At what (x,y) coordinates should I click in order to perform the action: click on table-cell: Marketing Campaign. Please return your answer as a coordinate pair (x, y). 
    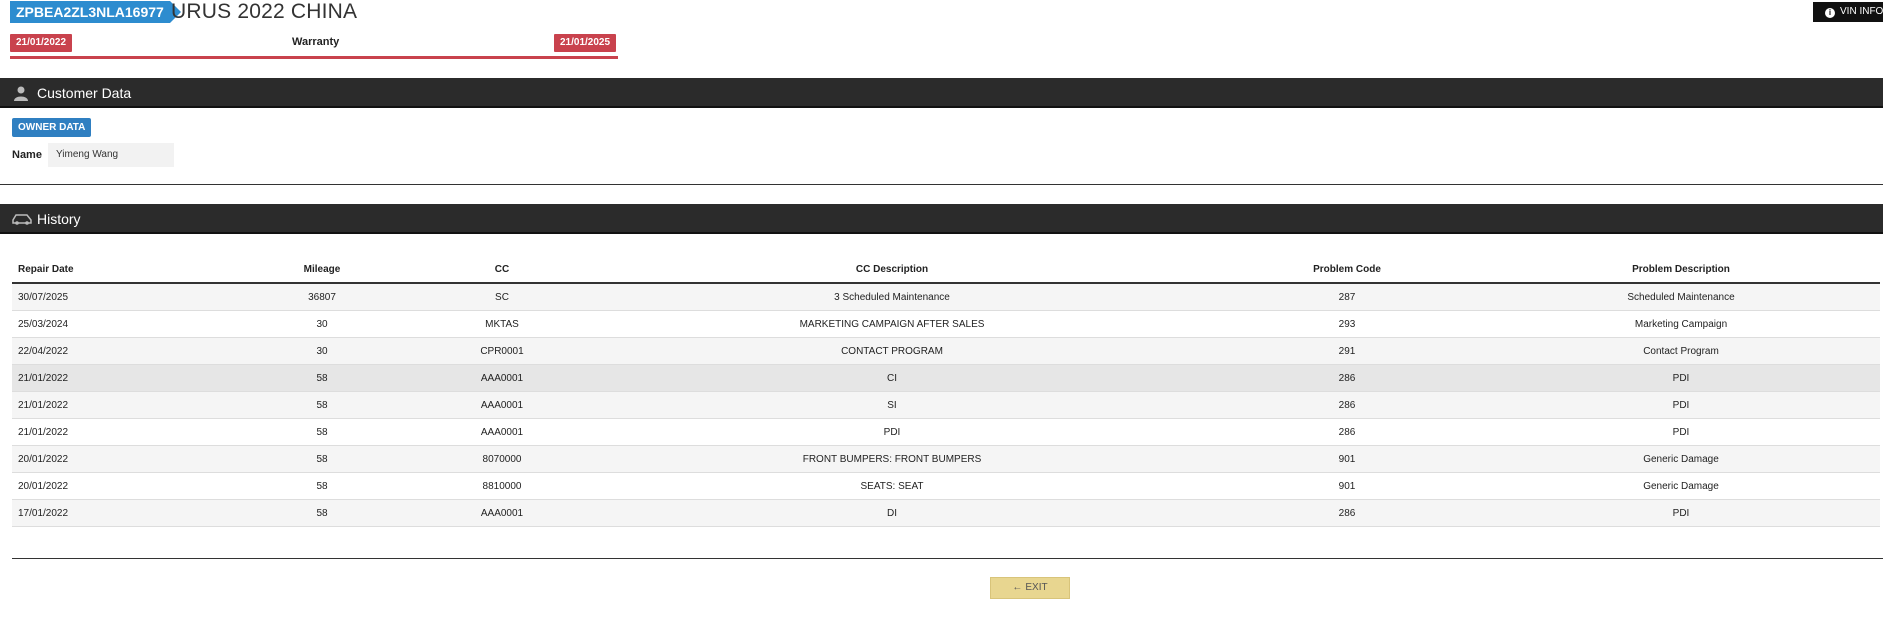
    Looking at the image, I should click on (1681, 324).